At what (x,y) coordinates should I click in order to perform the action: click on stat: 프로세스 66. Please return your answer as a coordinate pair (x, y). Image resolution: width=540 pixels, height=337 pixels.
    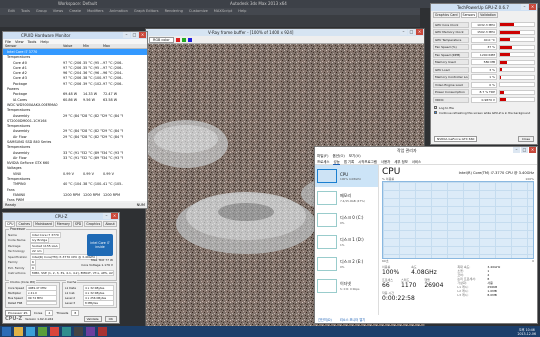
    Looking at the image, I should click on (387, 283).